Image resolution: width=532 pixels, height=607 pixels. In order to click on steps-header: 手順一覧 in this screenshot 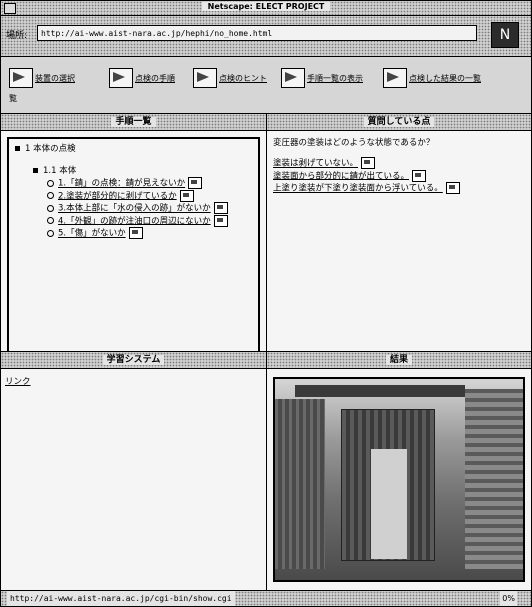, I will do `click(133, 122)`.